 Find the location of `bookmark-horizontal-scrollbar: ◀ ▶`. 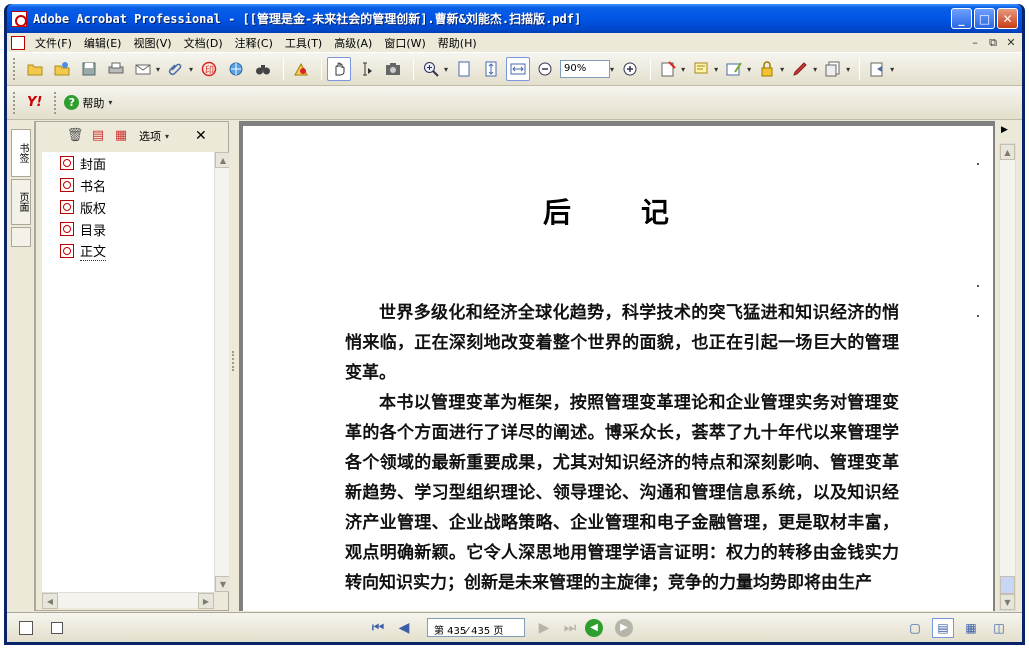

bookmark-horizontal-scrollbar: ◀ ▶ is located at coordinates (128, 600).